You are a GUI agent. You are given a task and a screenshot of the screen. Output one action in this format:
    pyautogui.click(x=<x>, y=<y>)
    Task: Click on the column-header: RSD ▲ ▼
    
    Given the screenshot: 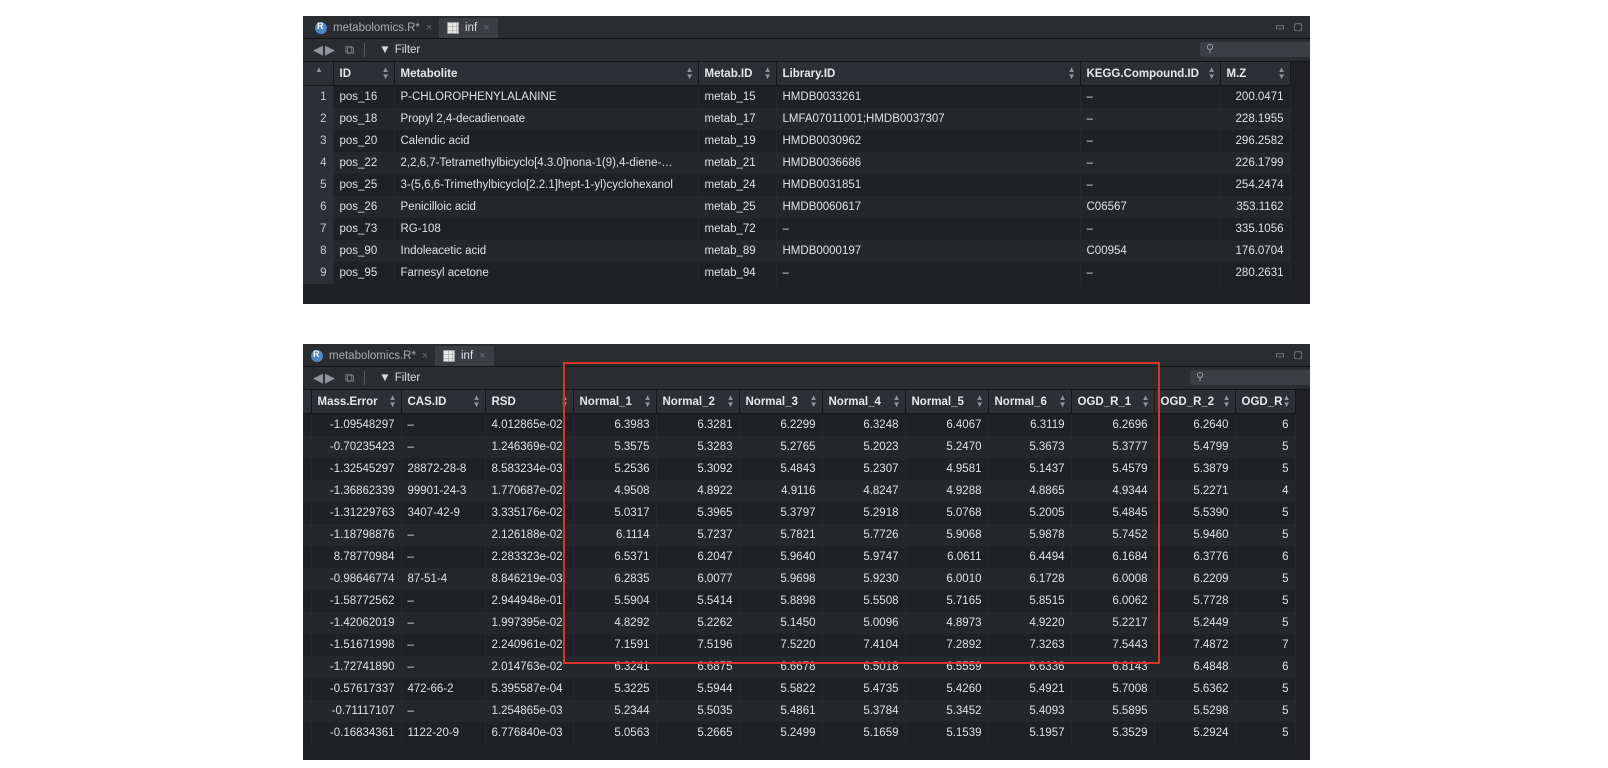 What is the action you would take?
    pyautogui.click(x=529, y=402)
    